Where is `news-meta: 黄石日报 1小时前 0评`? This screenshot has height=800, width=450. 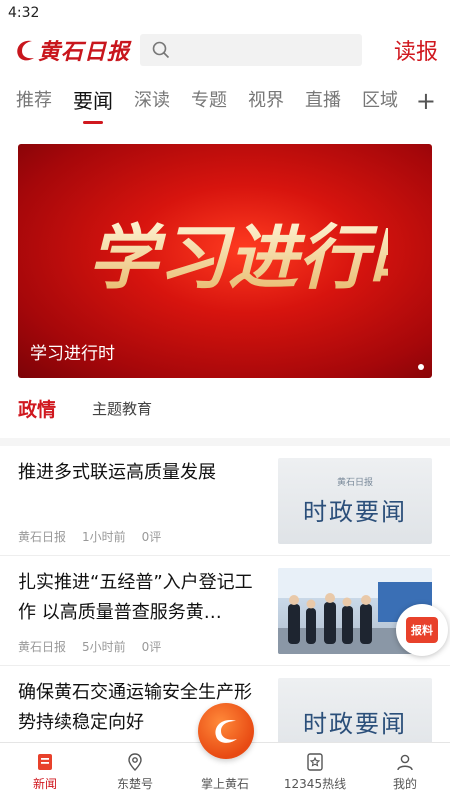 news-meta: 黄石日报 1小时前 0评 is located at coordinates (89, 536).